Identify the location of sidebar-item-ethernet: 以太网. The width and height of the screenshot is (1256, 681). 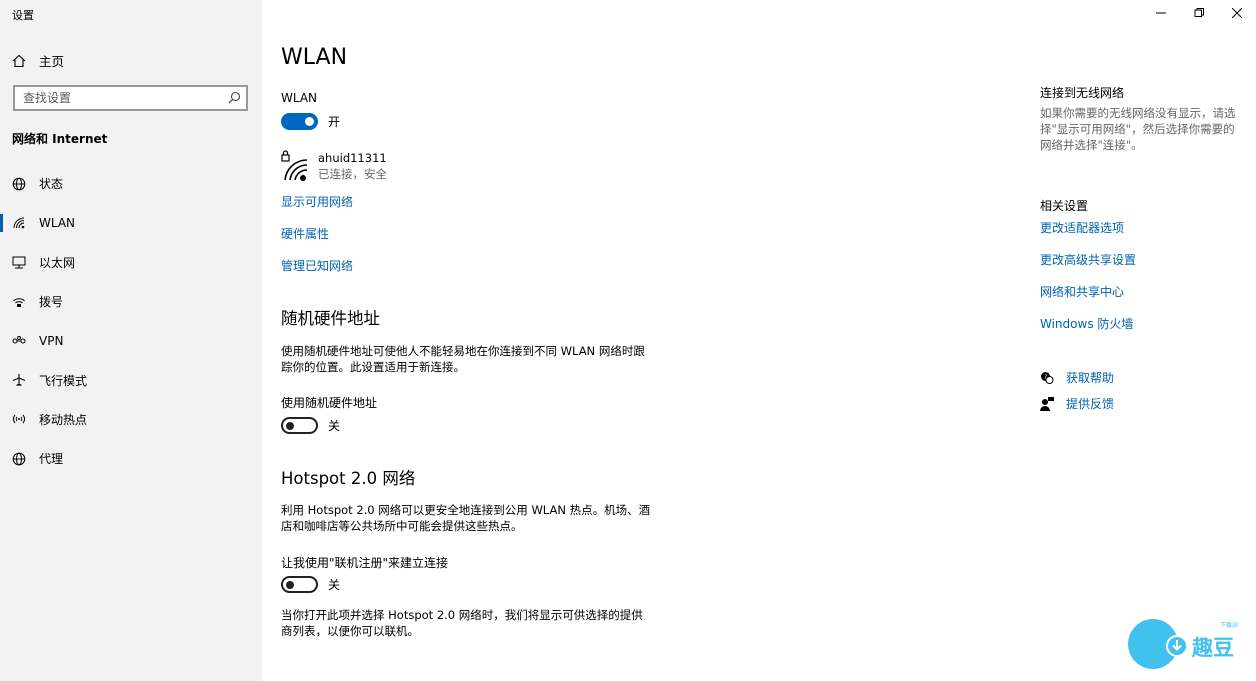
(131, 262).